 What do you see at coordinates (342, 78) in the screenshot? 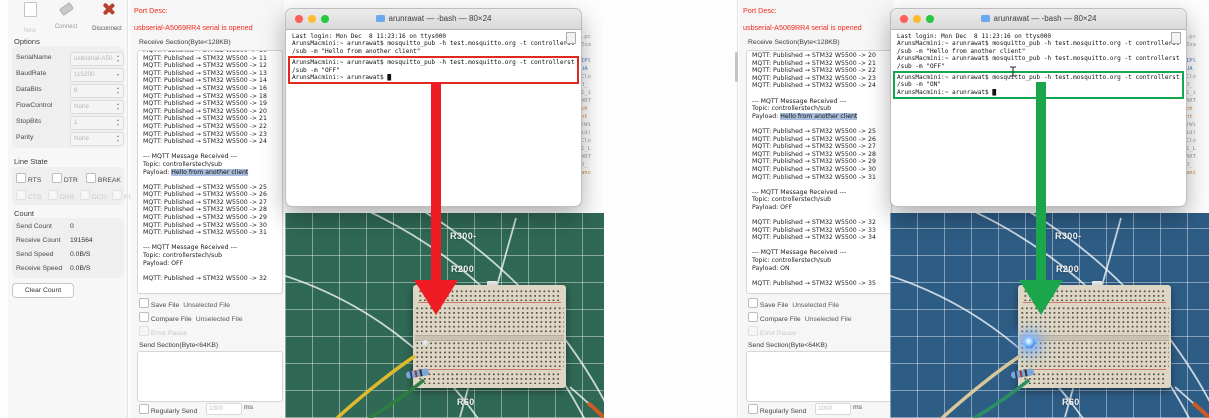
I see `terminal-line: ArunsMacmini:~ arunrawat$ █` at bounding box center [342, 78].